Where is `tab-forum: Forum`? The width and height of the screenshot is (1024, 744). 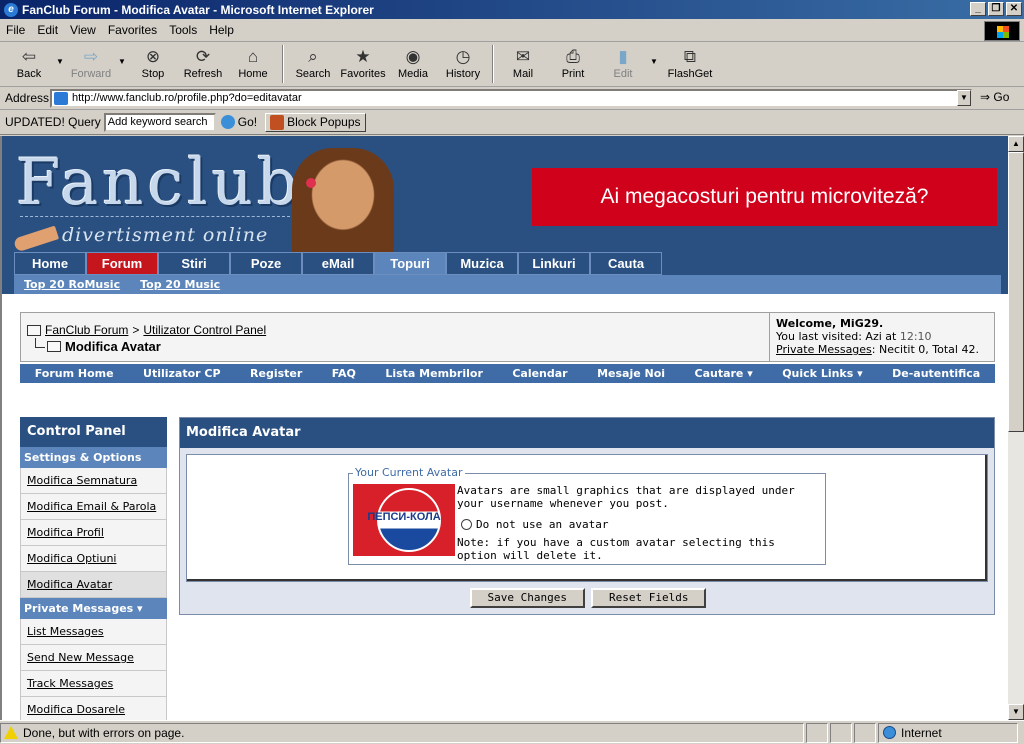
tab-forum: Forum is located at coordinates (122, 263).